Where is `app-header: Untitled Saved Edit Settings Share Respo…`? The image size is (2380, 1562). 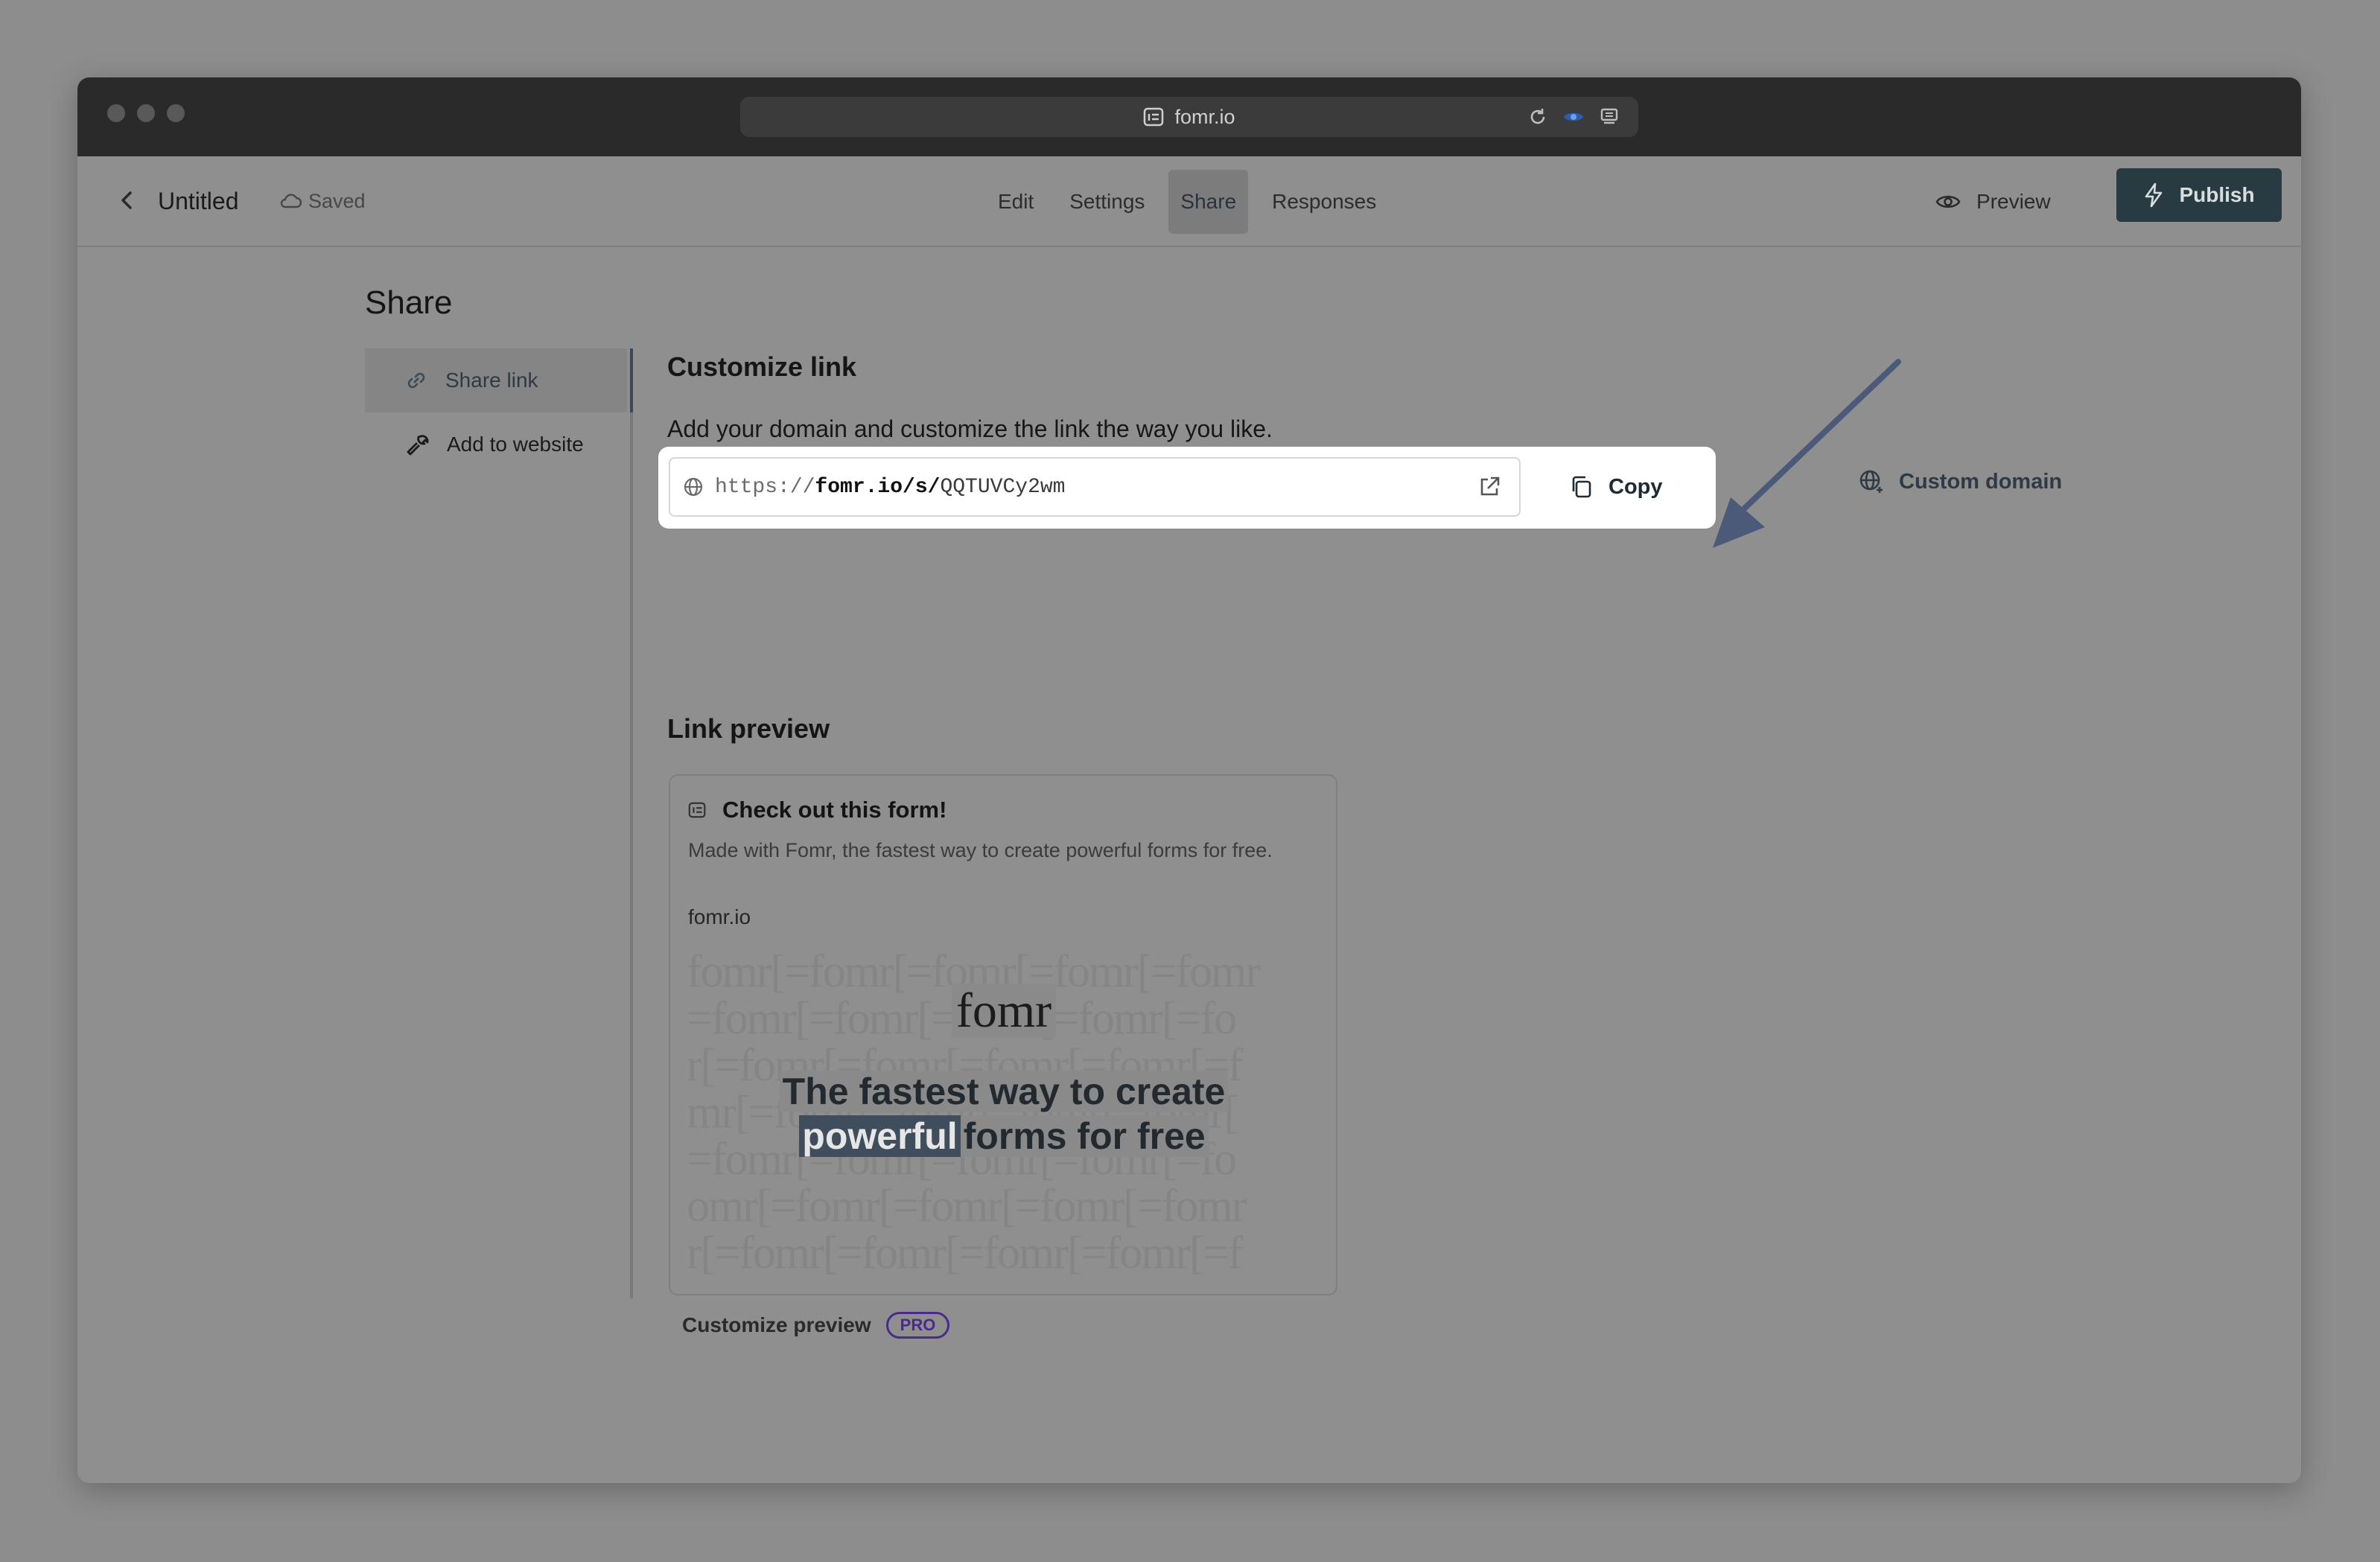
app-header: Untitled Saved Edit Settings Share Respo… is located at coordinates (1189, 201).